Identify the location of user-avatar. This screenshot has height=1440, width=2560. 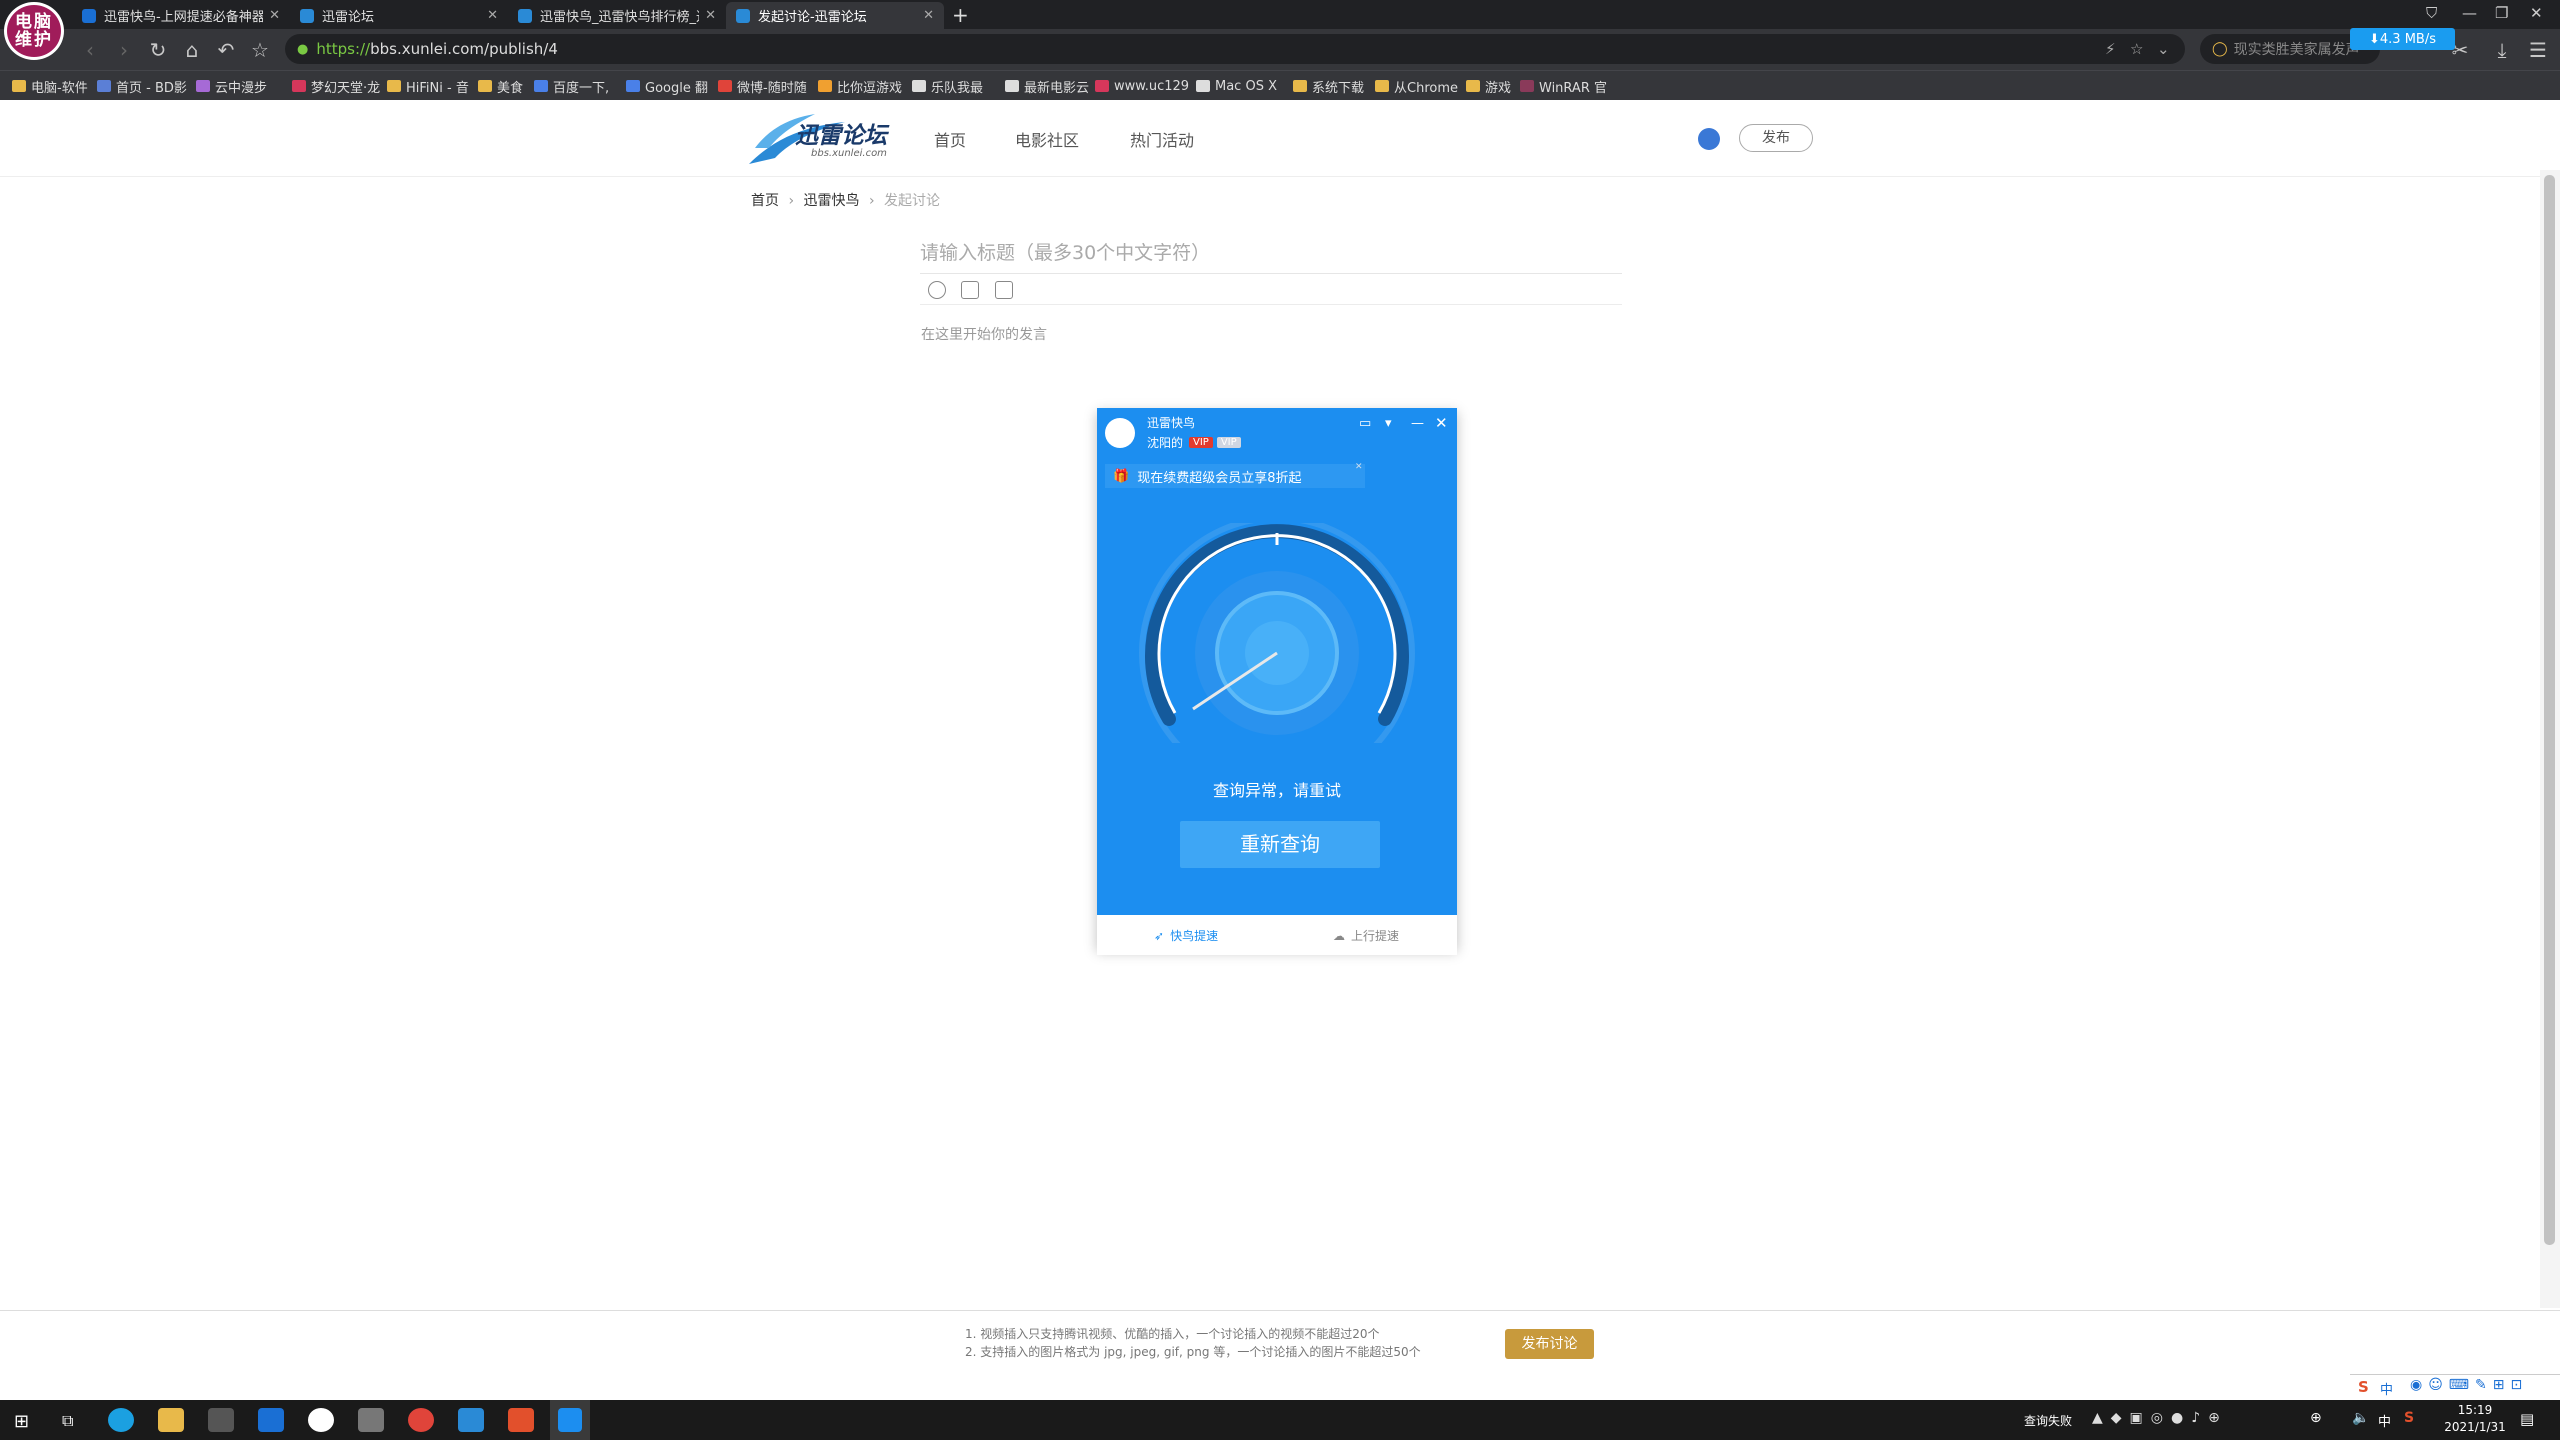
(1120, 433).